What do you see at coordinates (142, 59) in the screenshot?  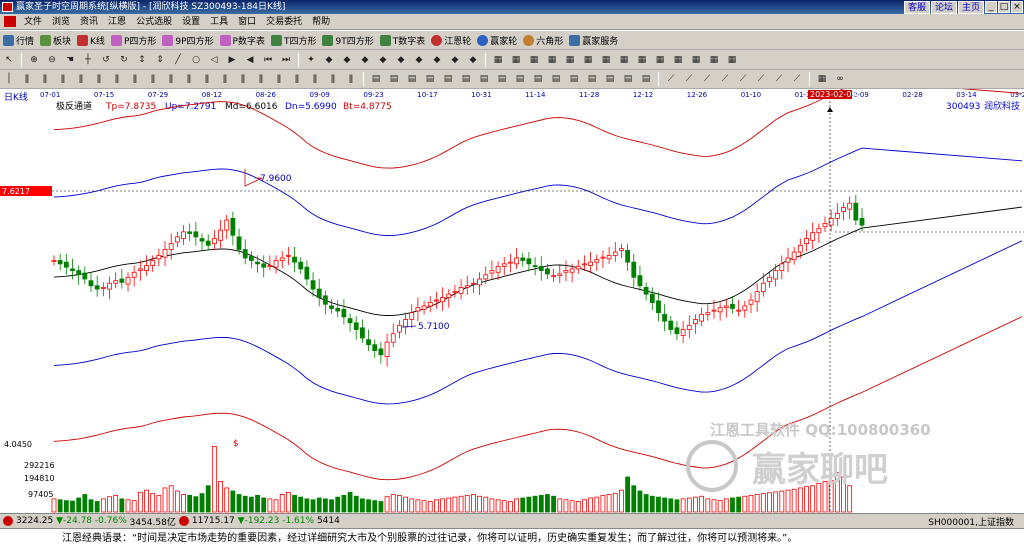 I see `cursor-icon: ↕` at bounding box center [142, 59].